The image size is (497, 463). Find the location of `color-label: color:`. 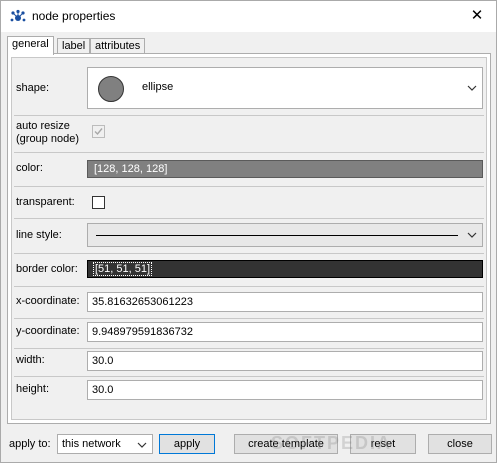

color-label: color: is located at coordinates (29, 168).